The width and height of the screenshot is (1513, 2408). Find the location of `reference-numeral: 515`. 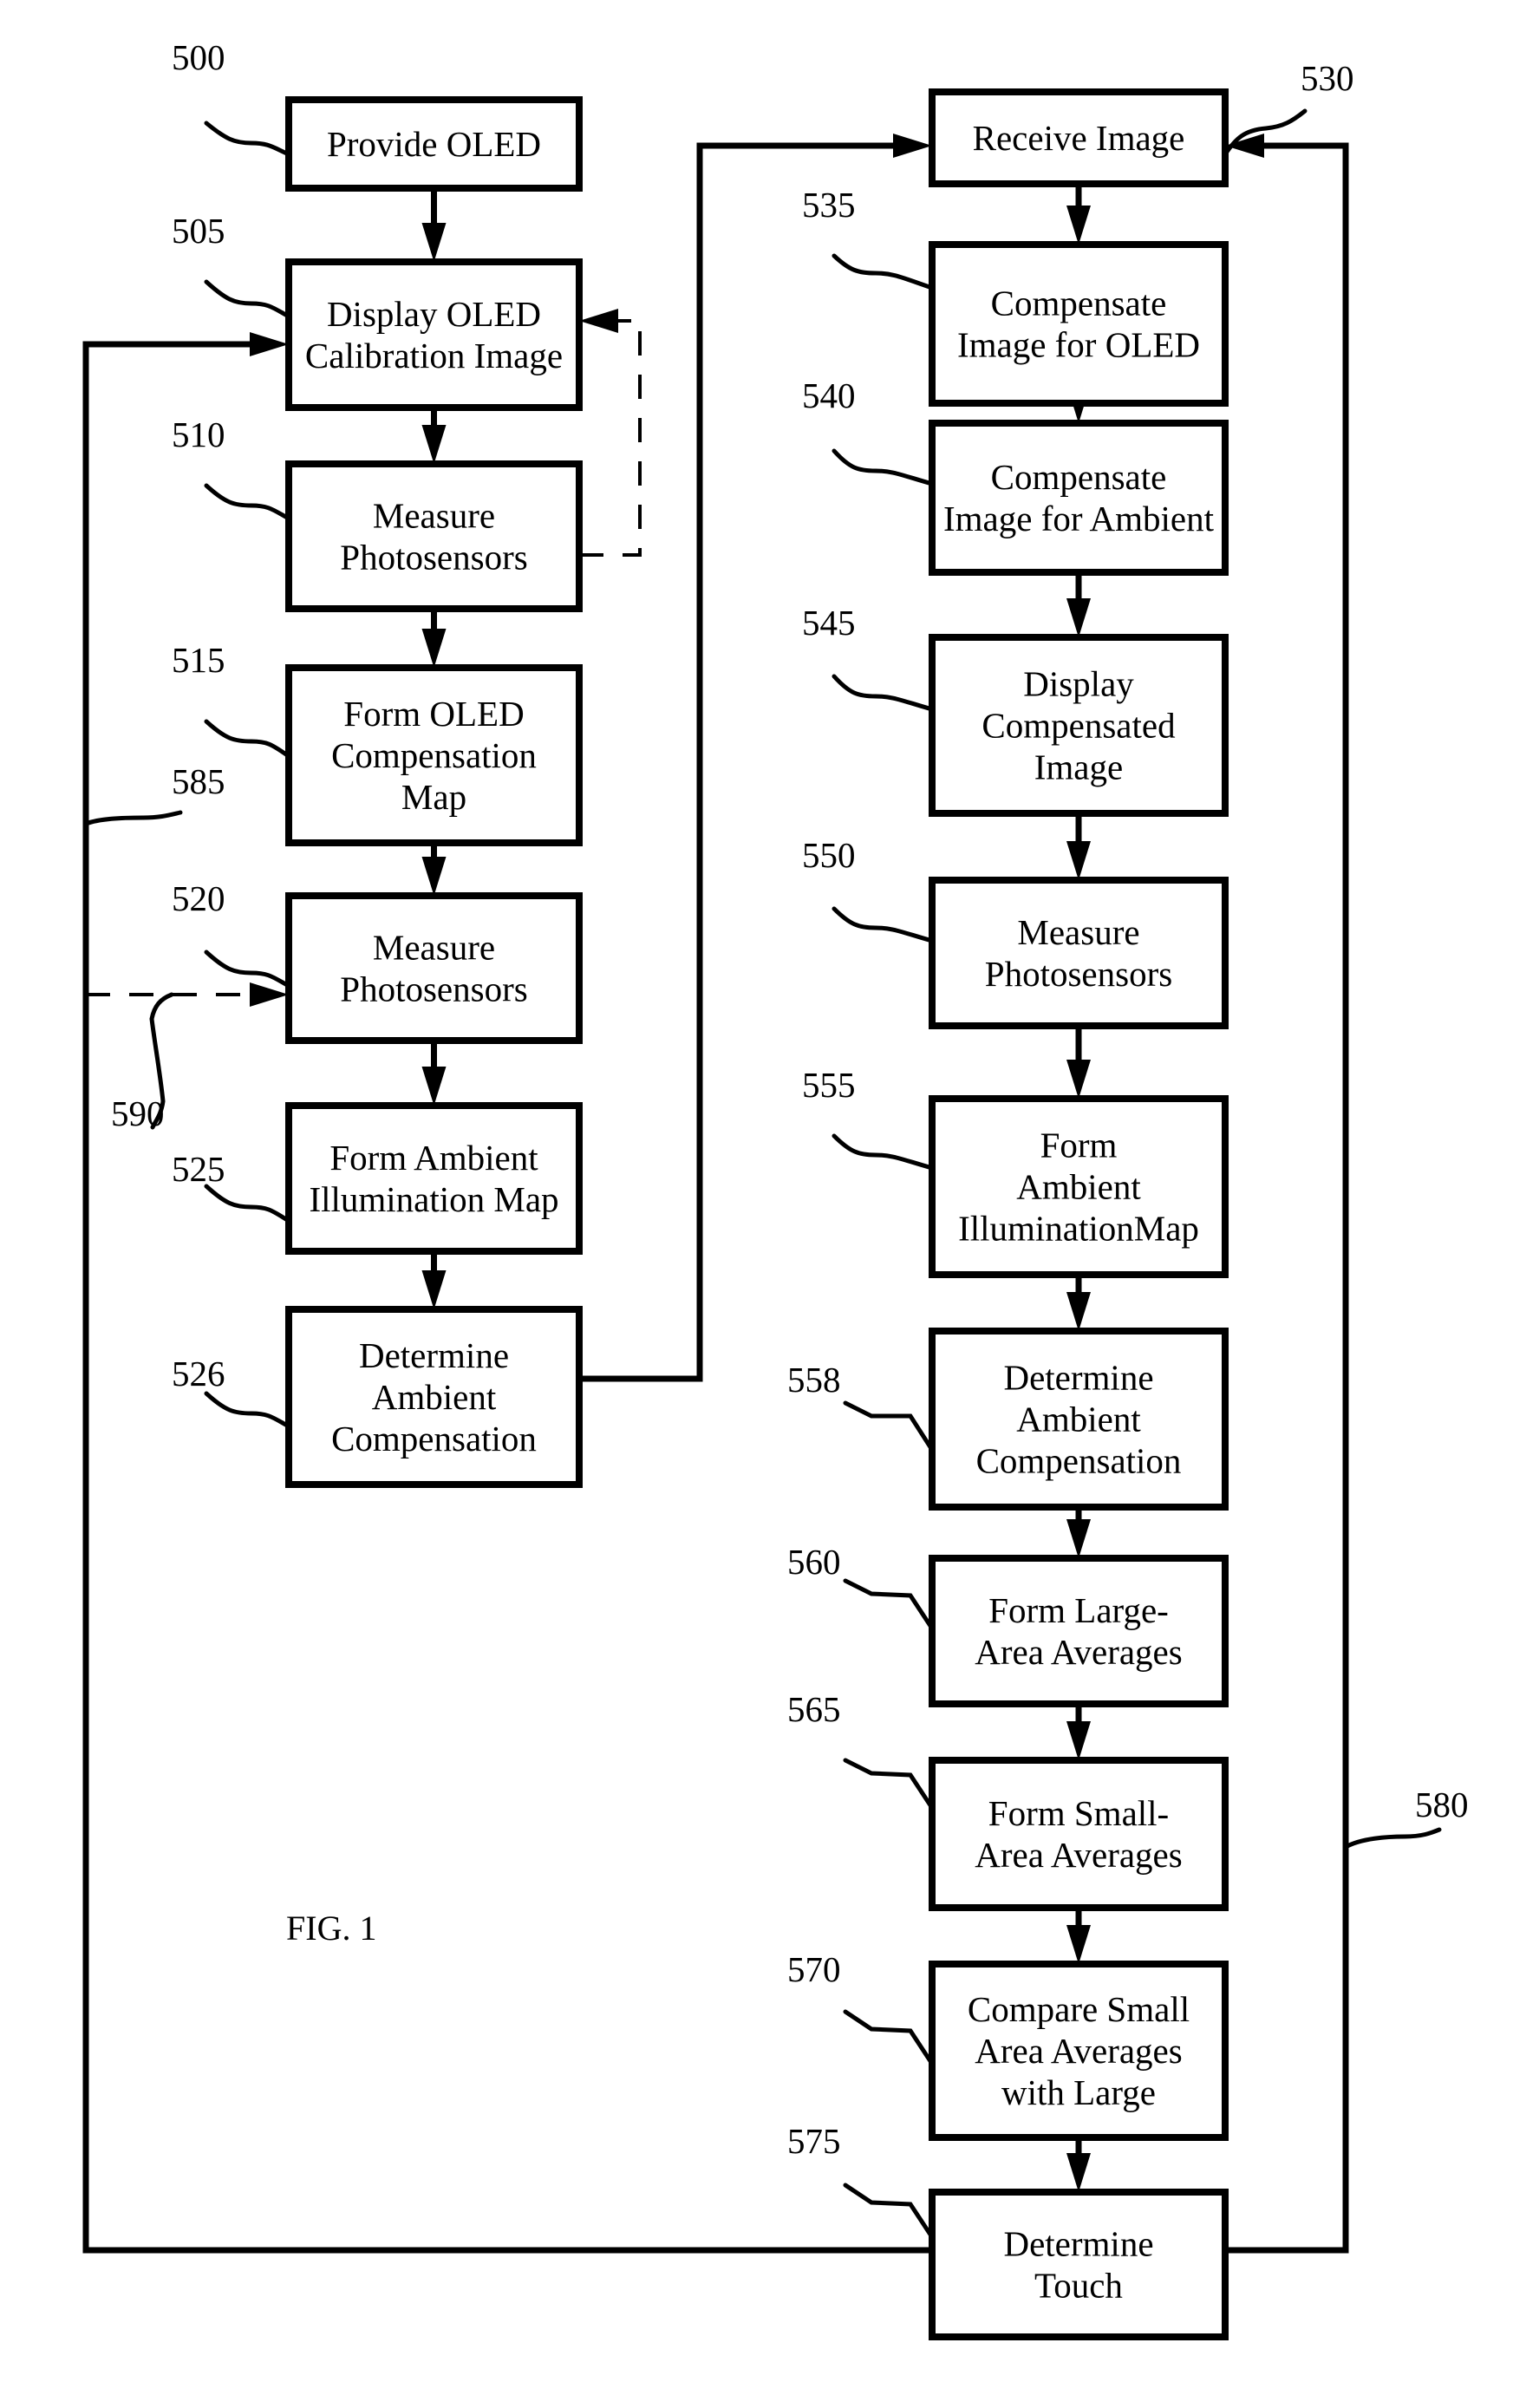

reference-numeral: 515 is located at coordinates (198, 660).